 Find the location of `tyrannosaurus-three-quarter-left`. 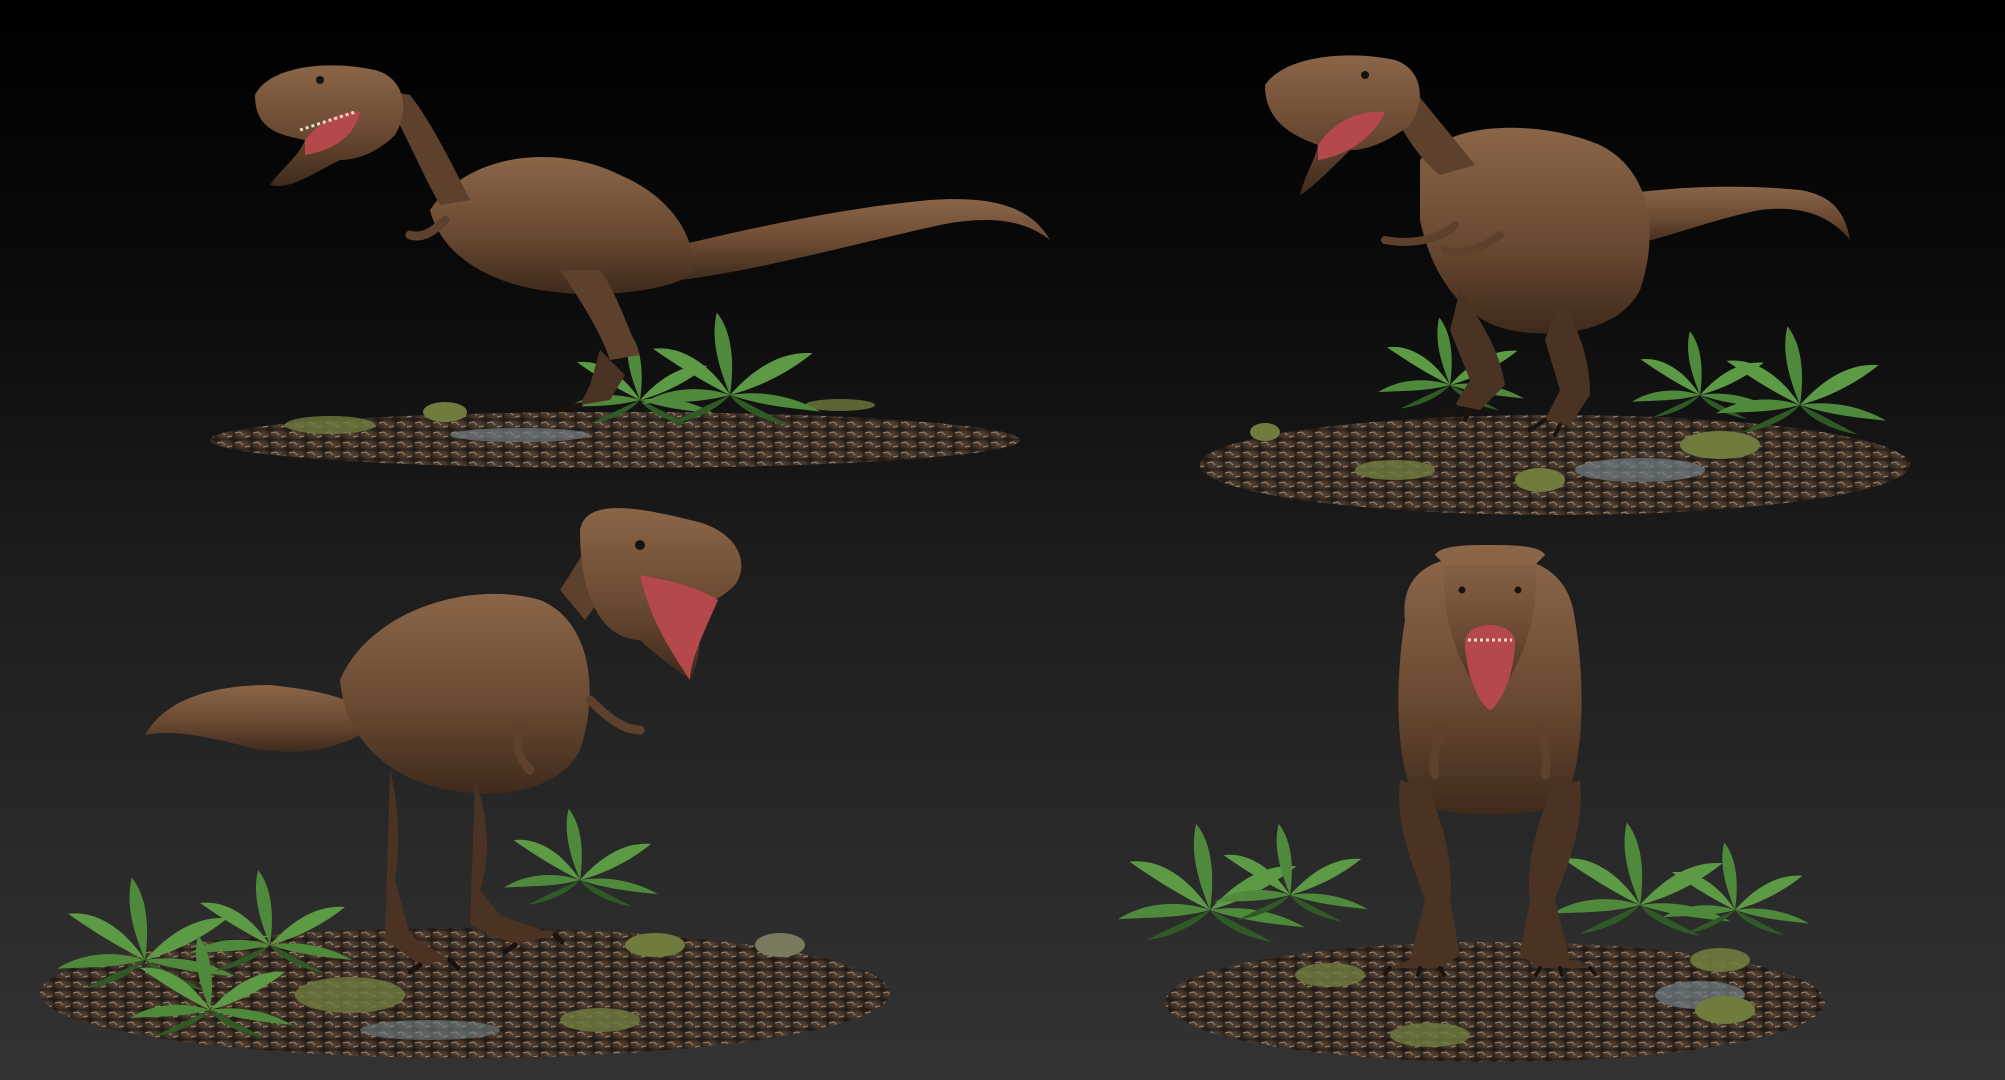

tyrannosaurus-three-quarter-left is located at coordinates (443, 741).